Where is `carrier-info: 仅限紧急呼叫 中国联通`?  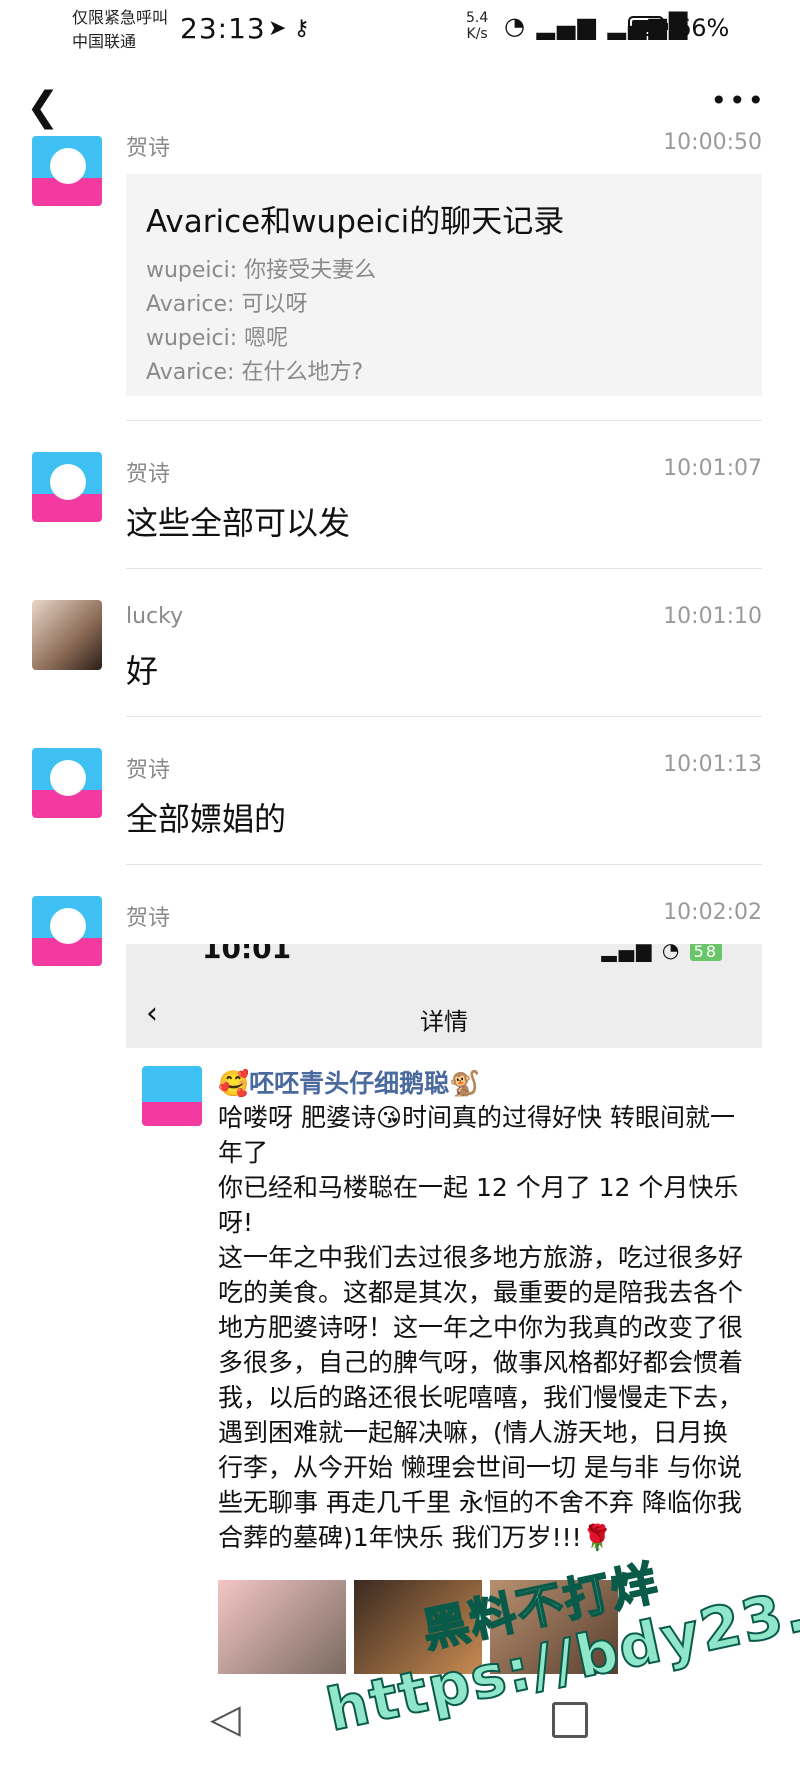
carrier-info: 仅限紧急呼叫 中国联通 is located at coordinates (120, 30).